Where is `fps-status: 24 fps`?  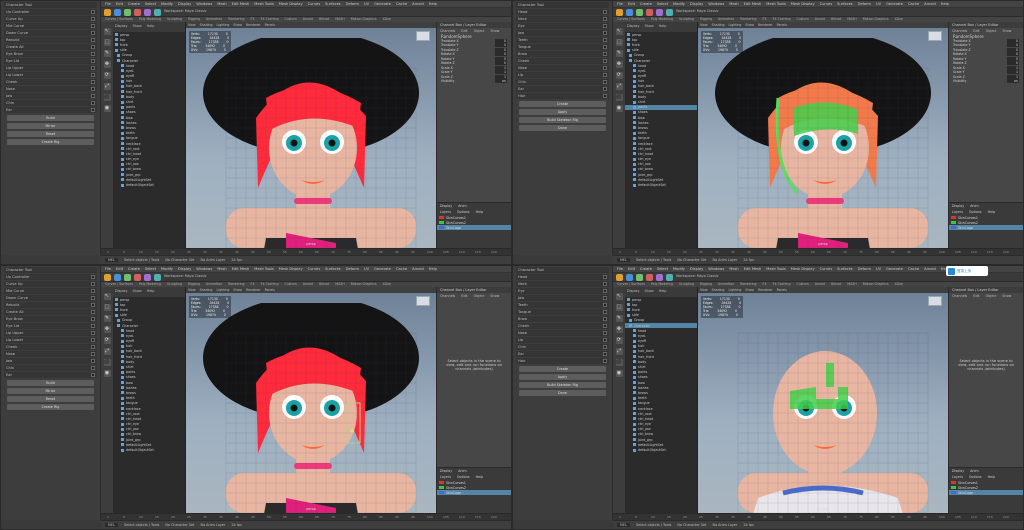
fps-status: 24 fps is located at coordinates (748, 260).